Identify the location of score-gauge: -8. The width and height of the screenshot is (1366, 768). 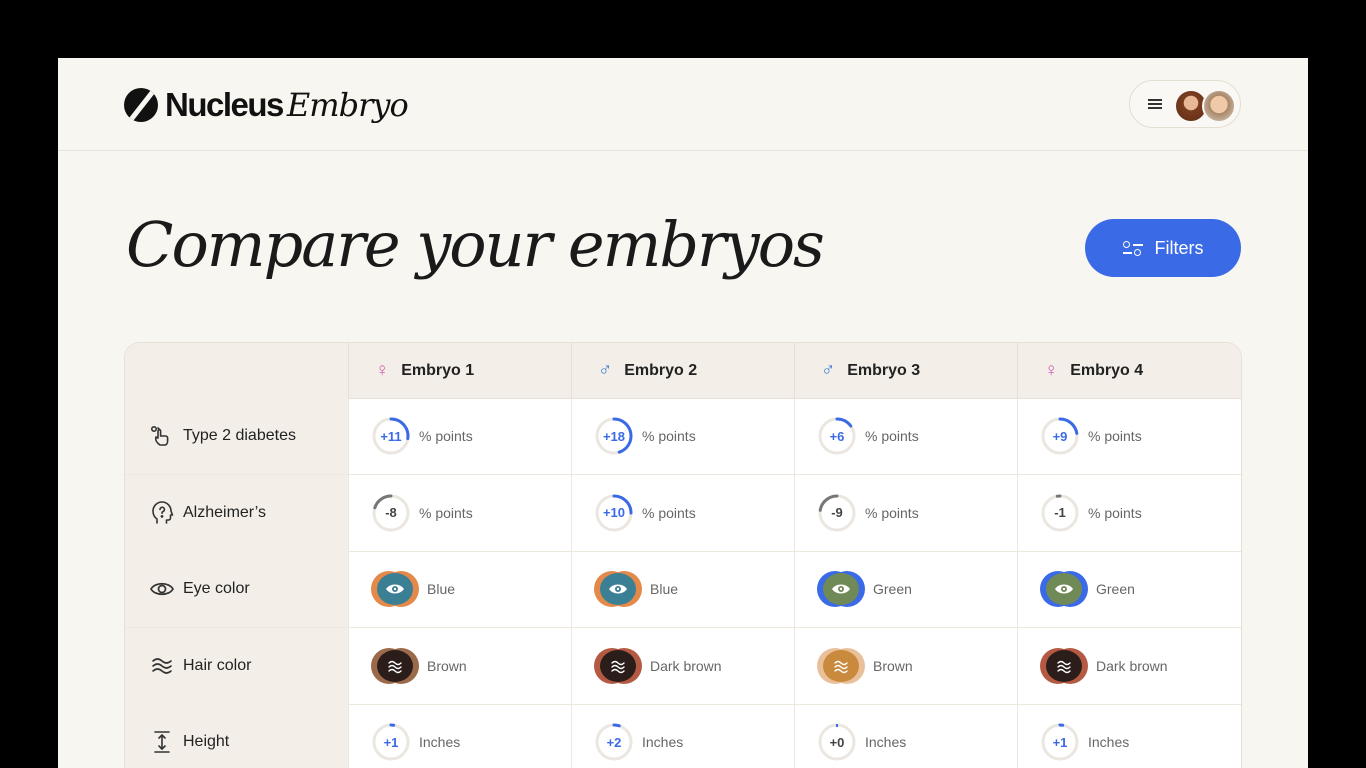
(391, 513).